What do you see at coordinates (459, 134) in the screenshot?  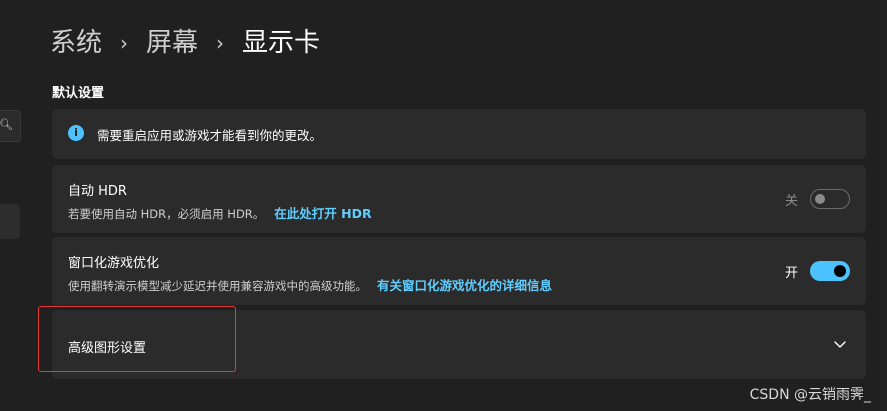 I see `info-banner: i 需要重启应用或游戏才能看到你的更改。` at bounding box center [459, 134].